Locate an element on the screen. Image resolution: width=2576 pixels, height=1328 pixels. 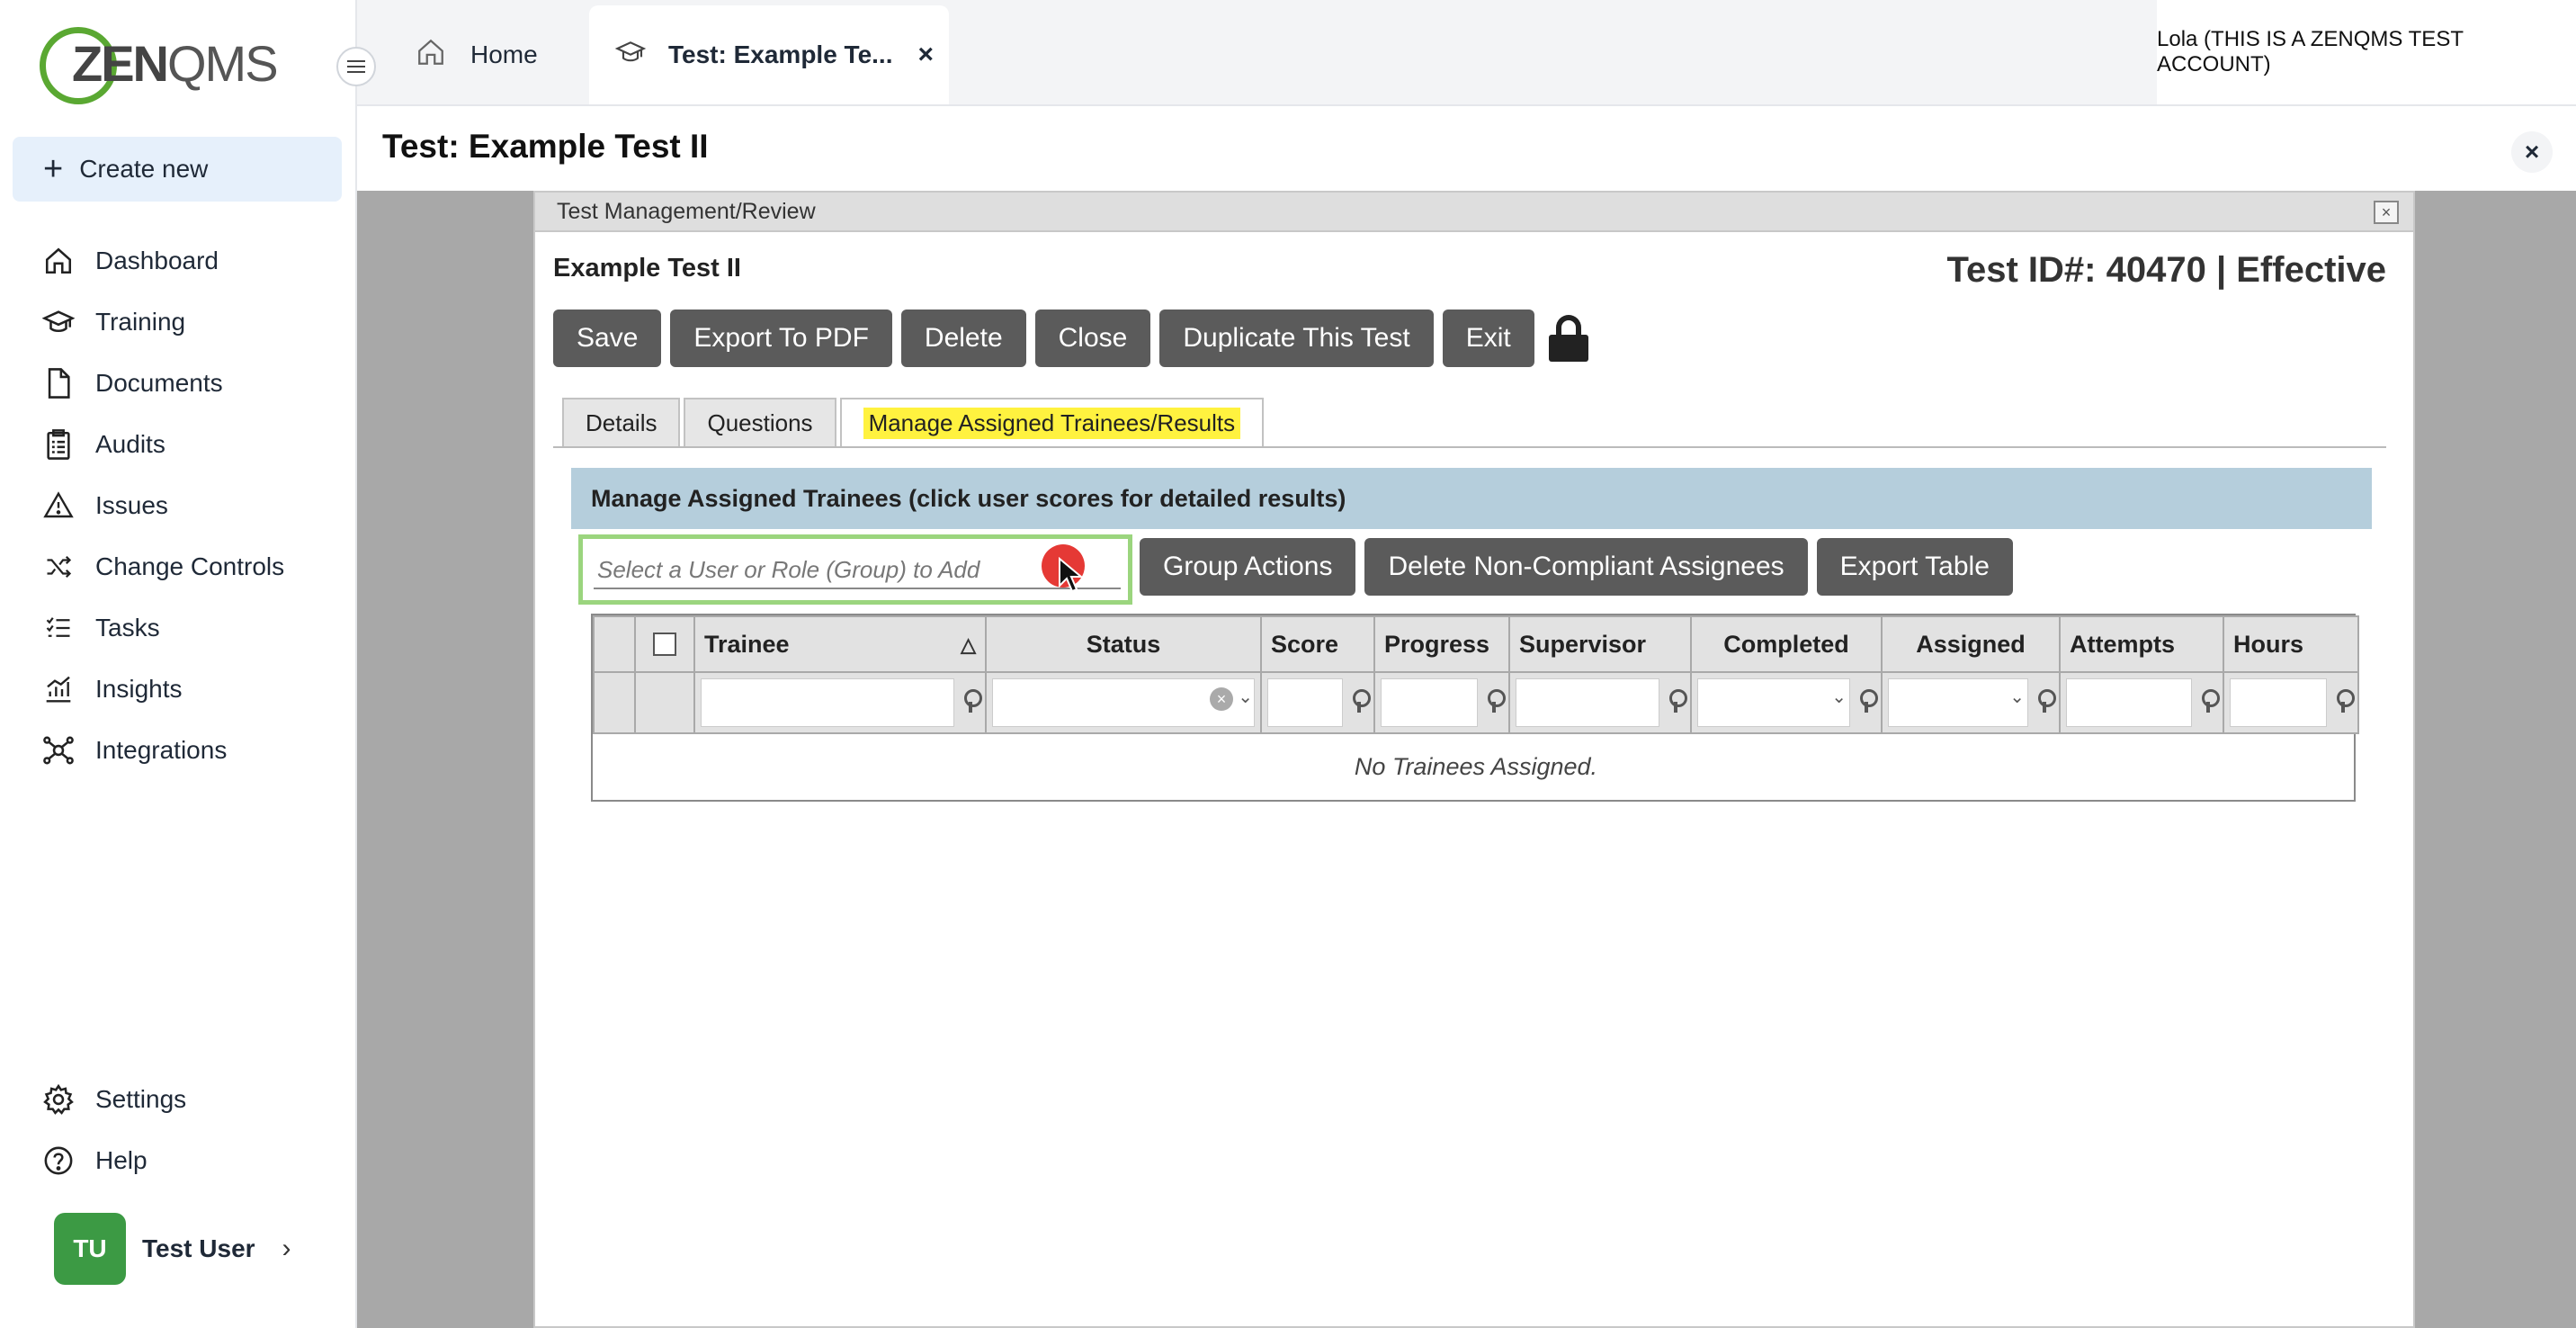
tab-label: Home is located at coordinates (504, 54).